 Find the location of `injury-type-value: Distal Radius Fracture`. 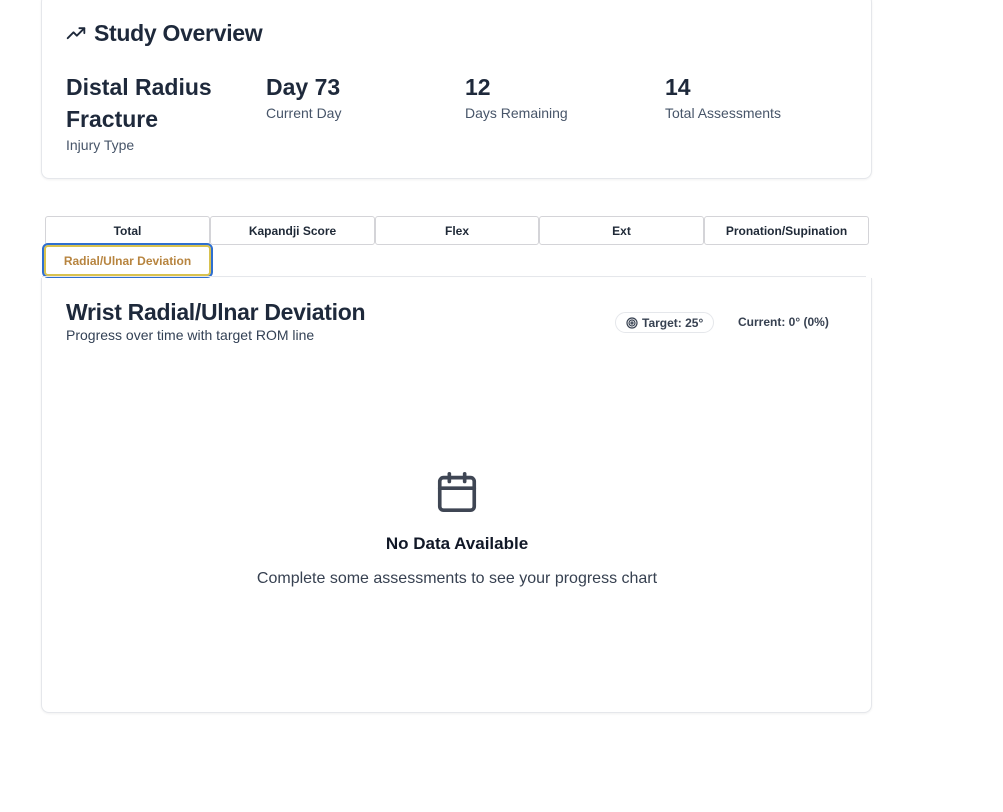

injury-type-value: Distal Radius Fracture is located at coordinates (139, 103).